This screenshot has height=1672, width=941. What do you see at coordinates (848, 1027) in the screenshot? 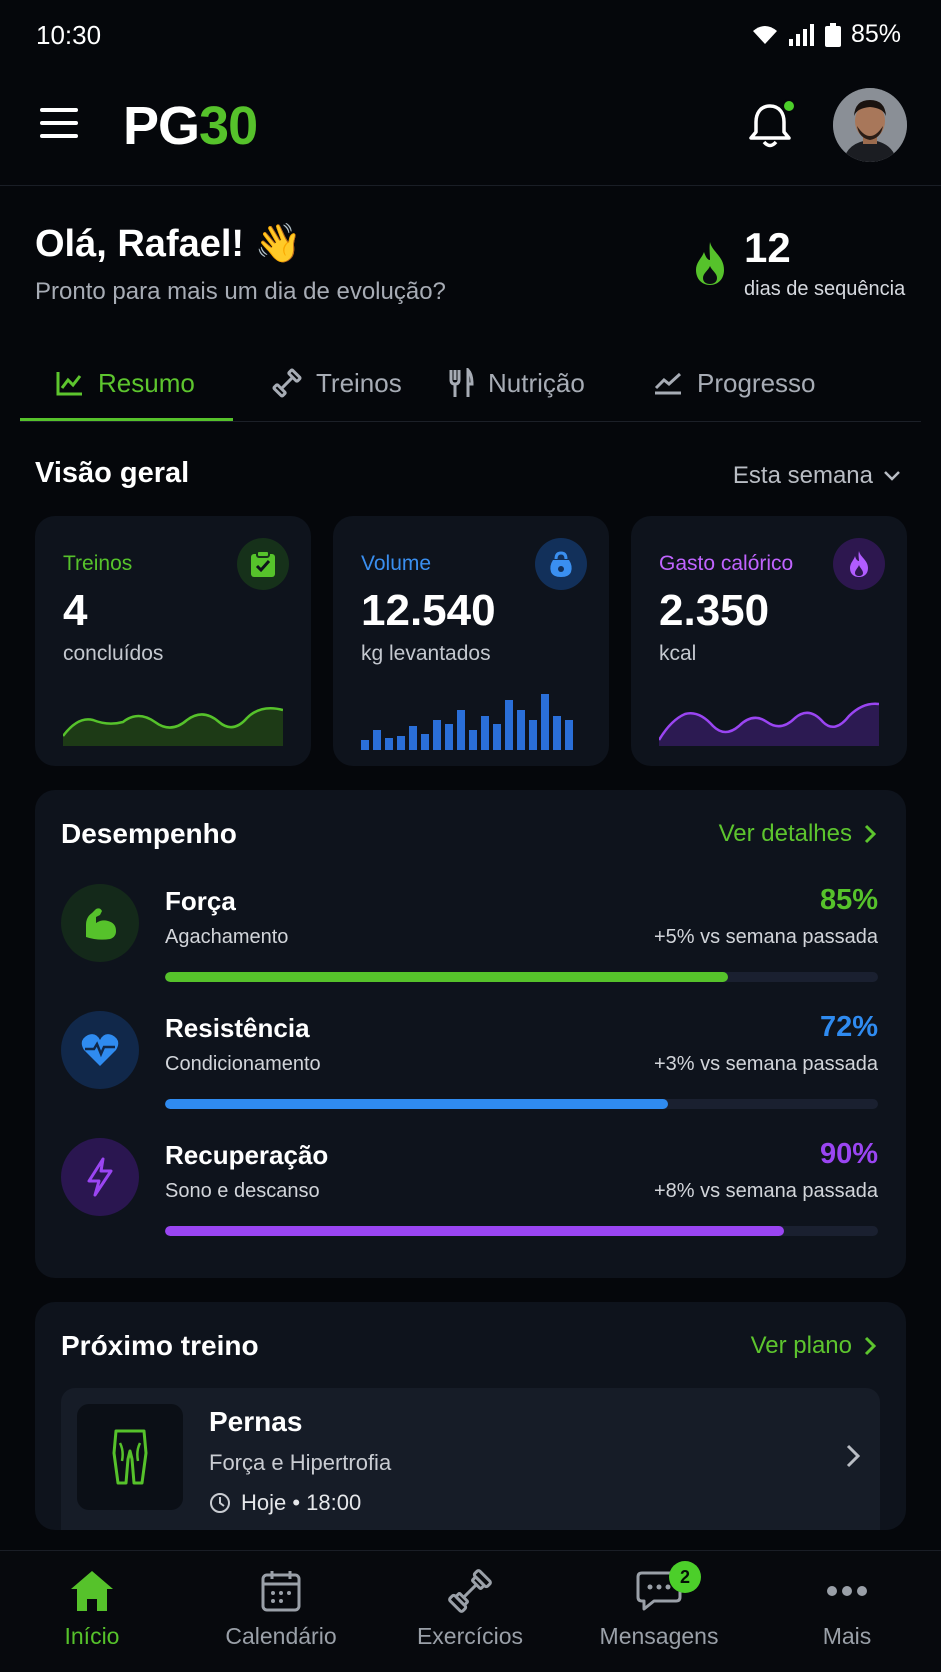
I see `performance-percent: 72%` at bounding box center [848, 1027].